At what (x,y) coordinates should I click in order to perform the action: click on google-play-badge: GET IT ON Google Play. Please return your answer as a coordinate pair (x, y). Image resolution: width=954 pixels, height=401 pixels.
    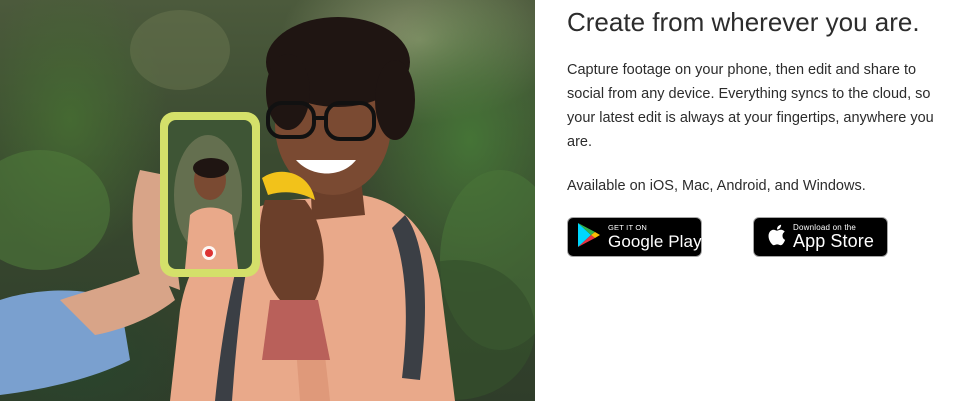
    Looking at the image, I should click on (634, 237).